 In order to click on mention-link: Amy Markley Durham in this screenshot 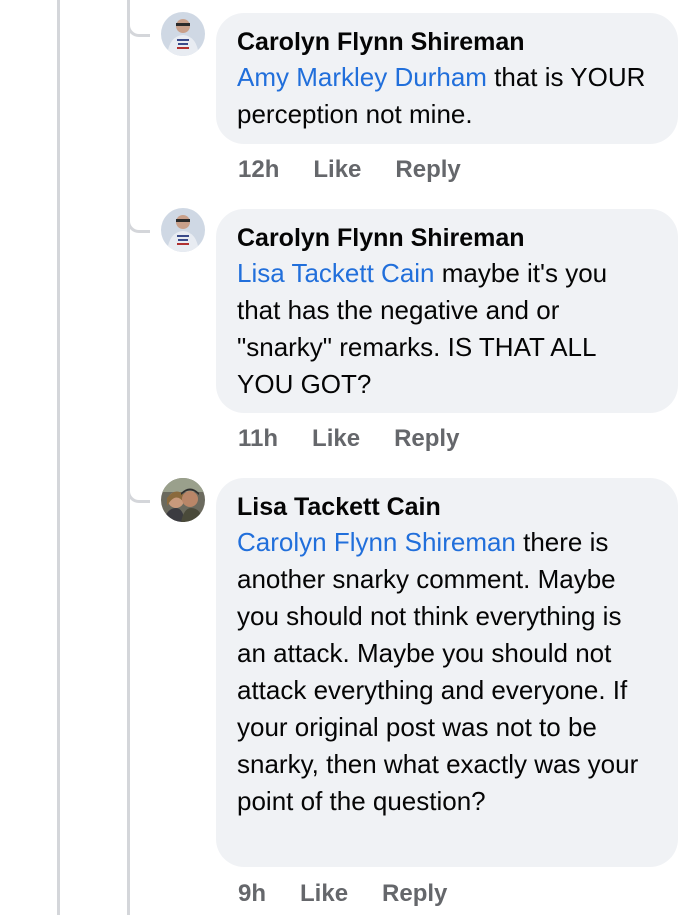, I will do `click(362, 77)`.